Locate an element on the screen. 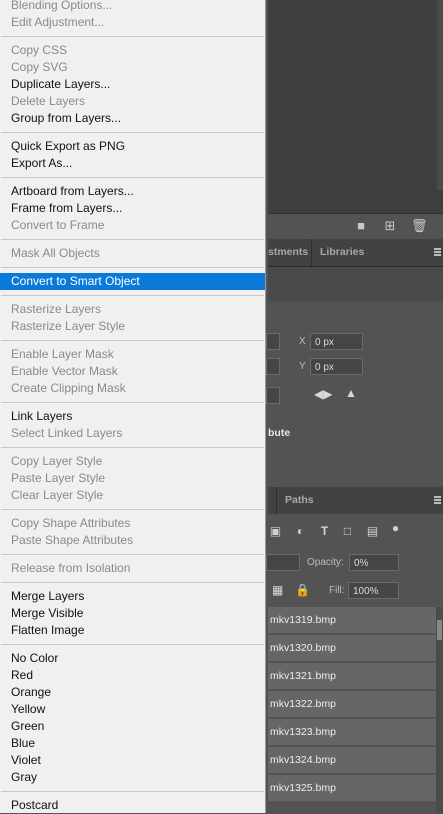 The image size is (443, 814). layers-panel-menu-icon is located at coordinates (437, 500).